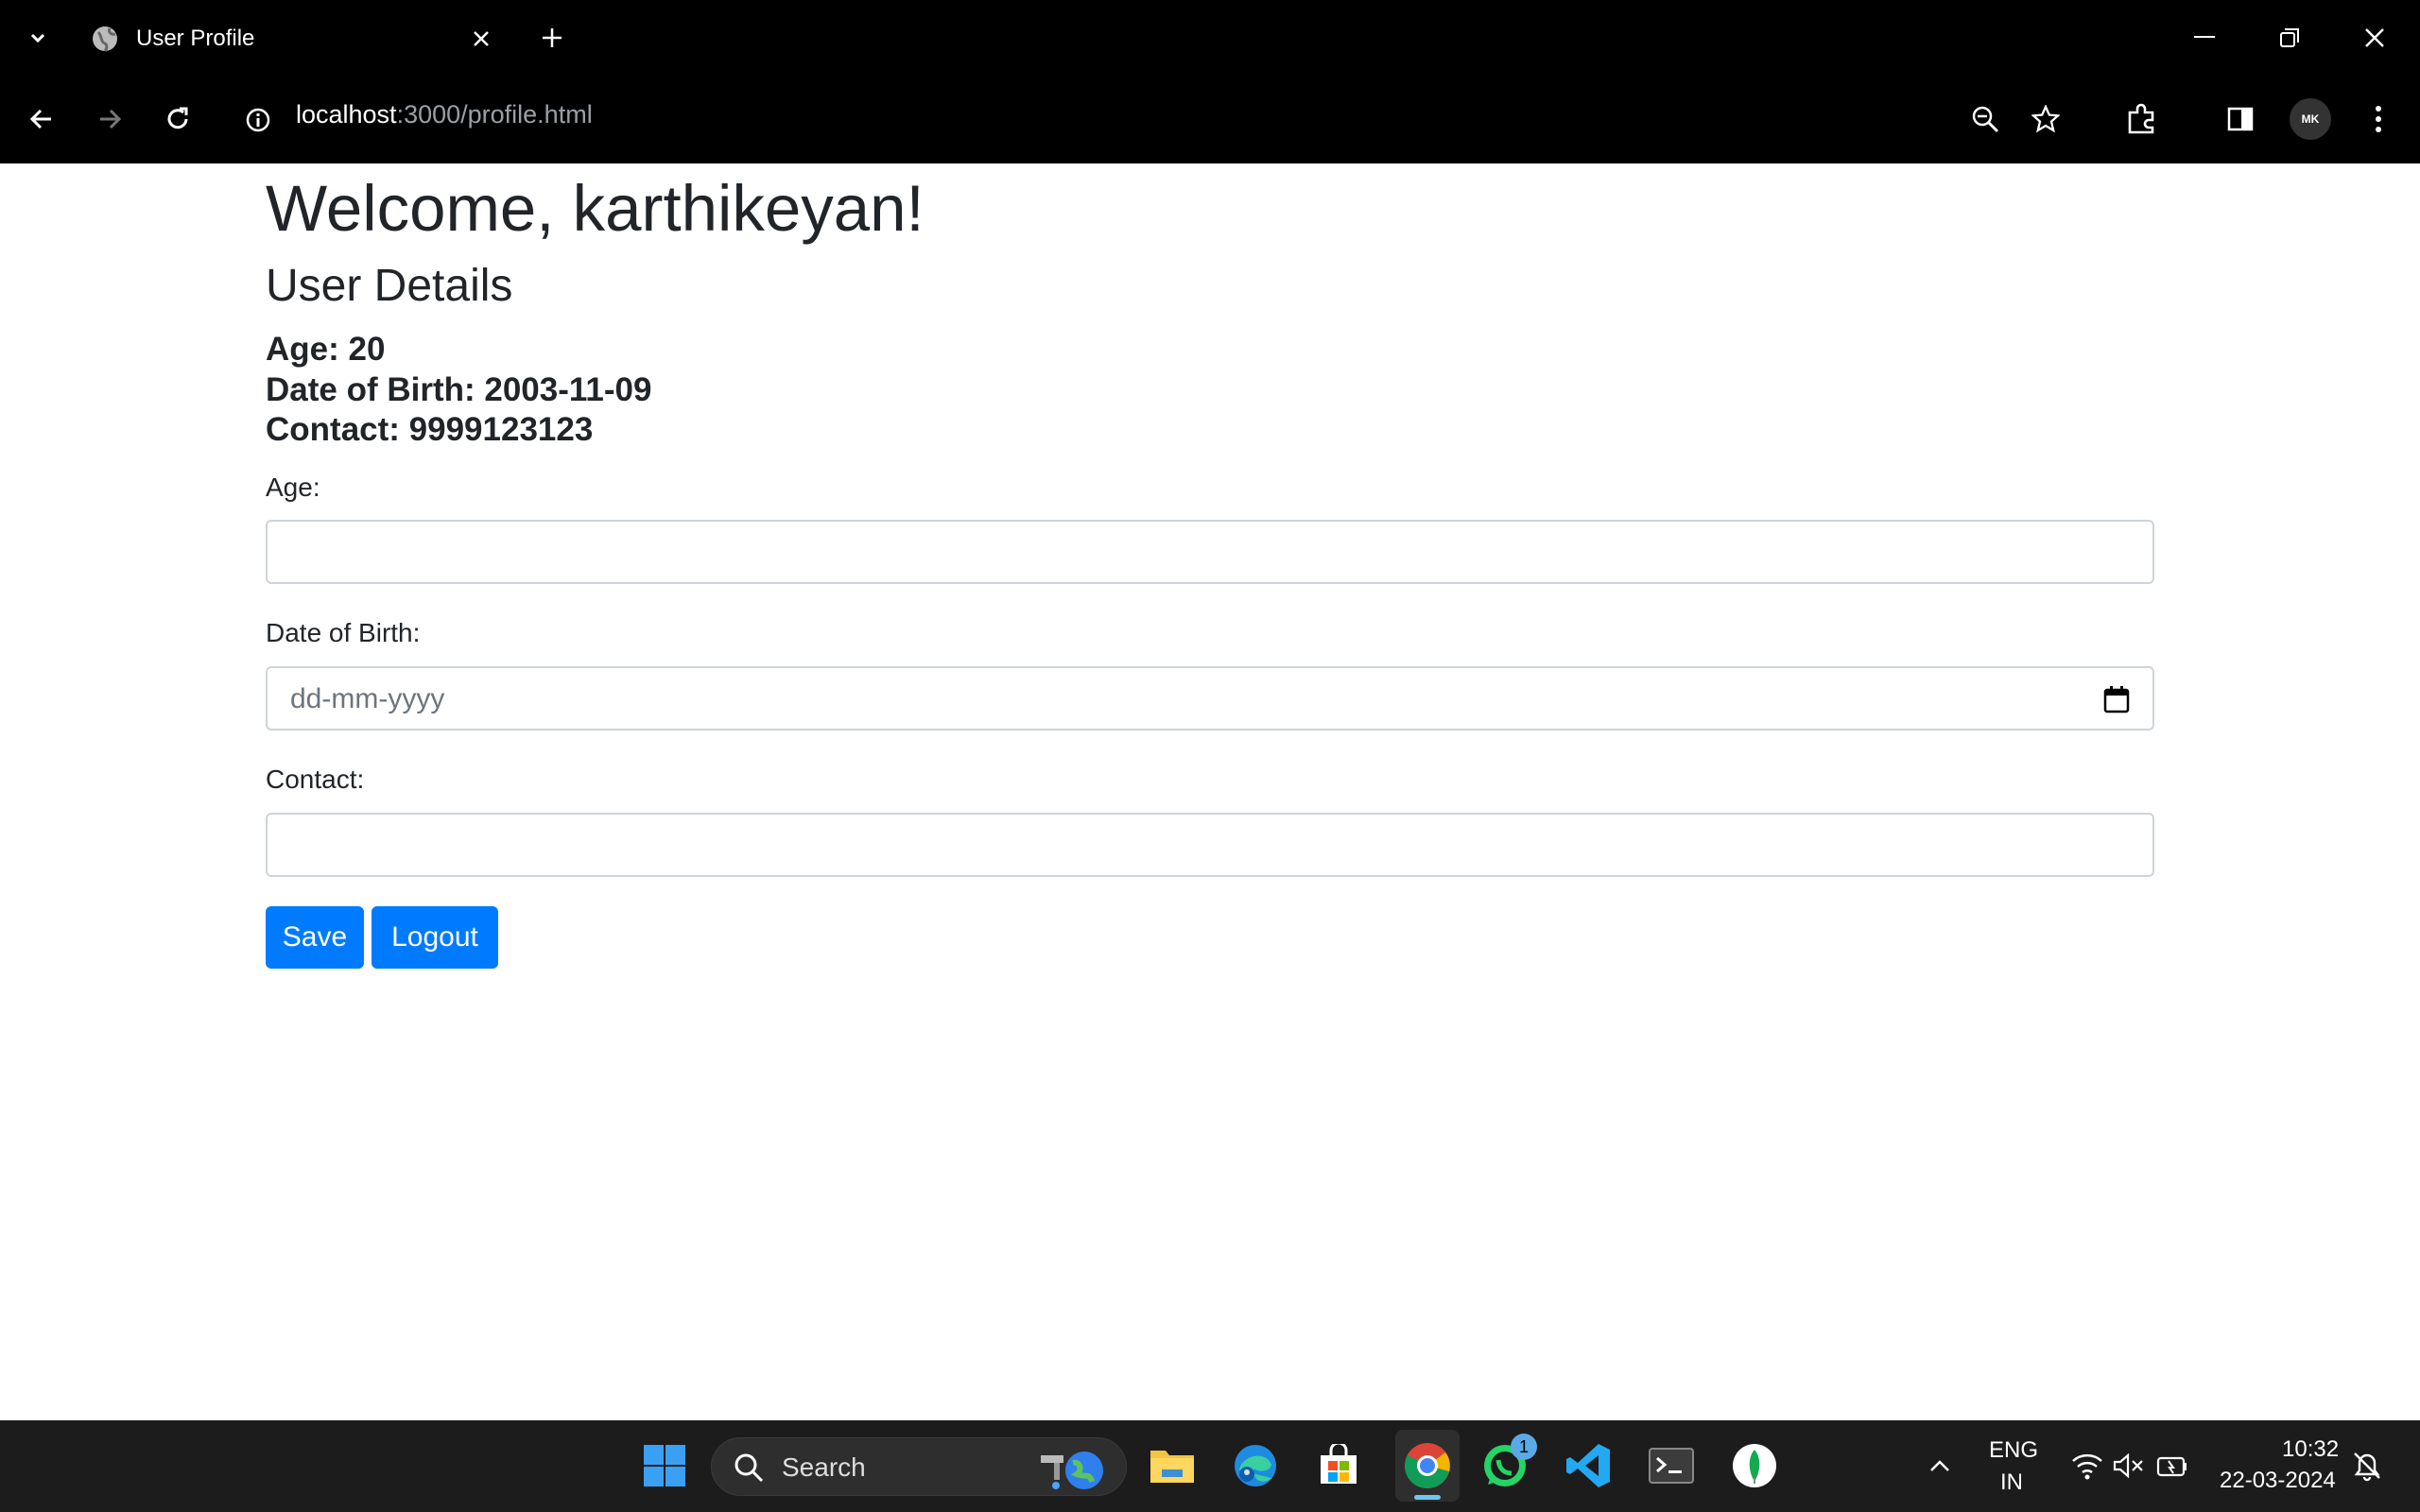 This screenshot has height=1512, width=2420. What do you see at coordinates (481, 39) in the screenshot?
I see `close-tab-icon` at bounding box center [481, 39].